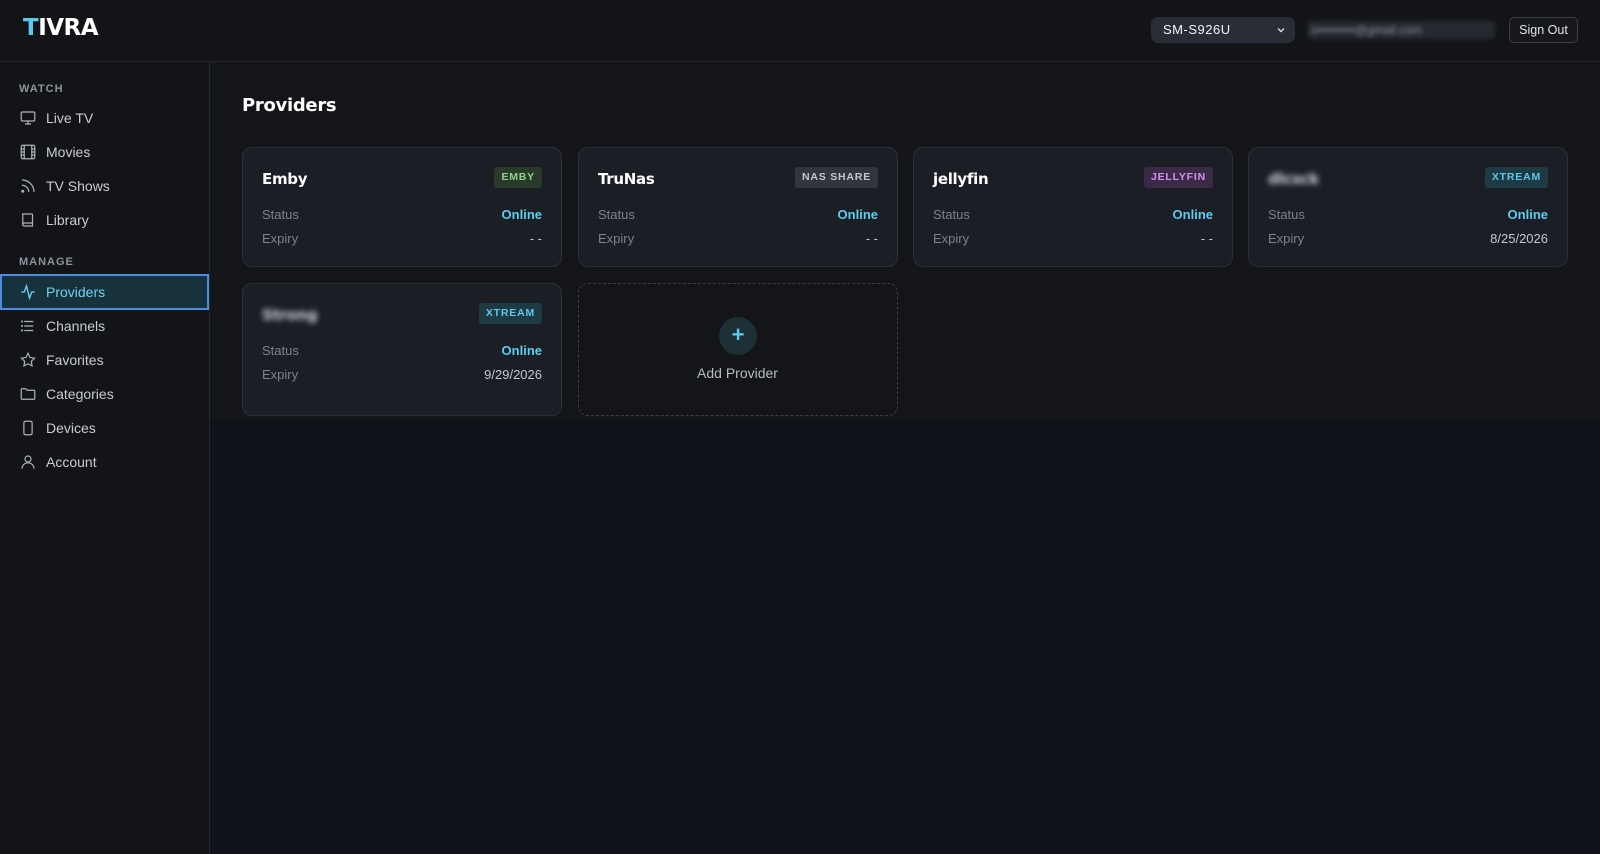 The width and height of the screenshot is (1600, 854). Describe the element at coordinates (27, 326) in the screenshot. I see `list-icon` at that location.